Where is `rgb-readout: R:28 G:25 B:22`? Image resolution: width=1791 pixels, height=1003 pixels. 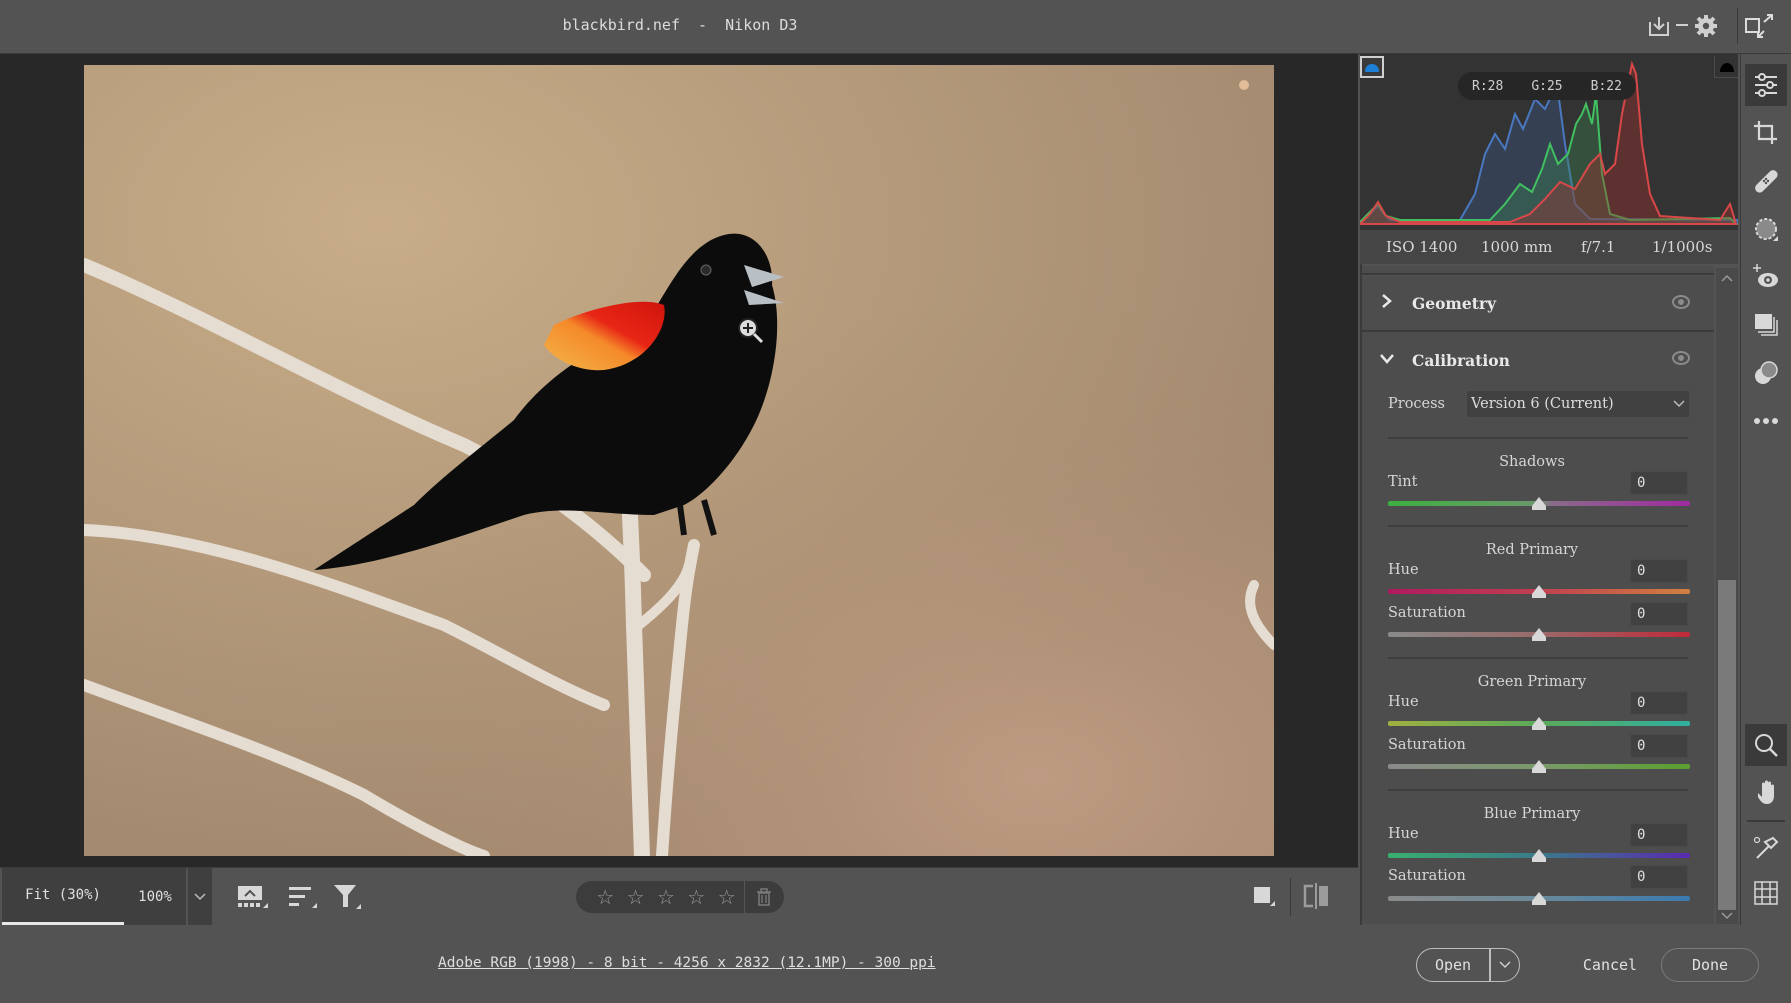 rgb-readout: R:28 G:25 B:22 is located at coordinates (1547, 86).